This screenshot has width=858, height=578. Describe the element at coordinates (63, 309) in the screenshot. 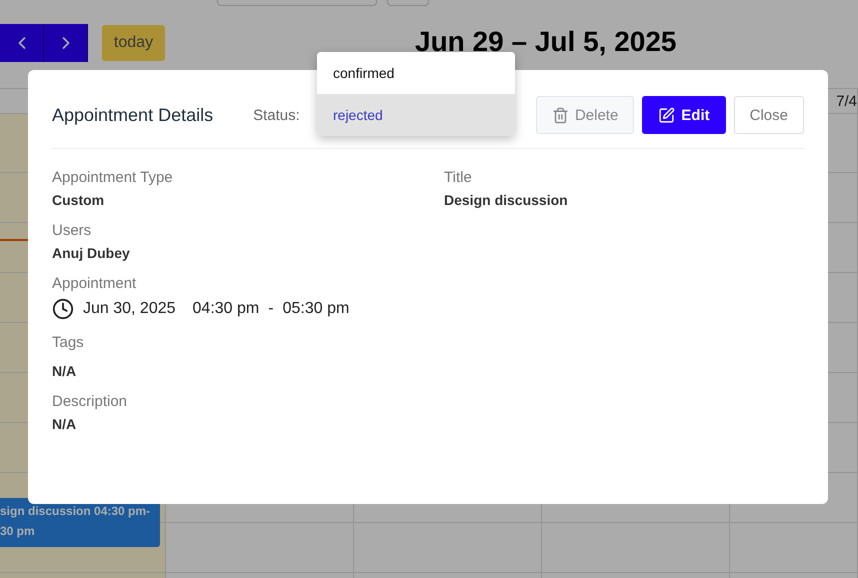

I see `clock-icon` at that location.